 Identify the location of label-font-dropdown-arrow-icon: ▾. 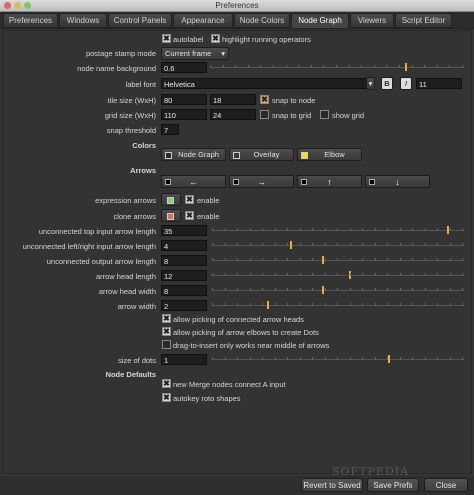
(370, 83).